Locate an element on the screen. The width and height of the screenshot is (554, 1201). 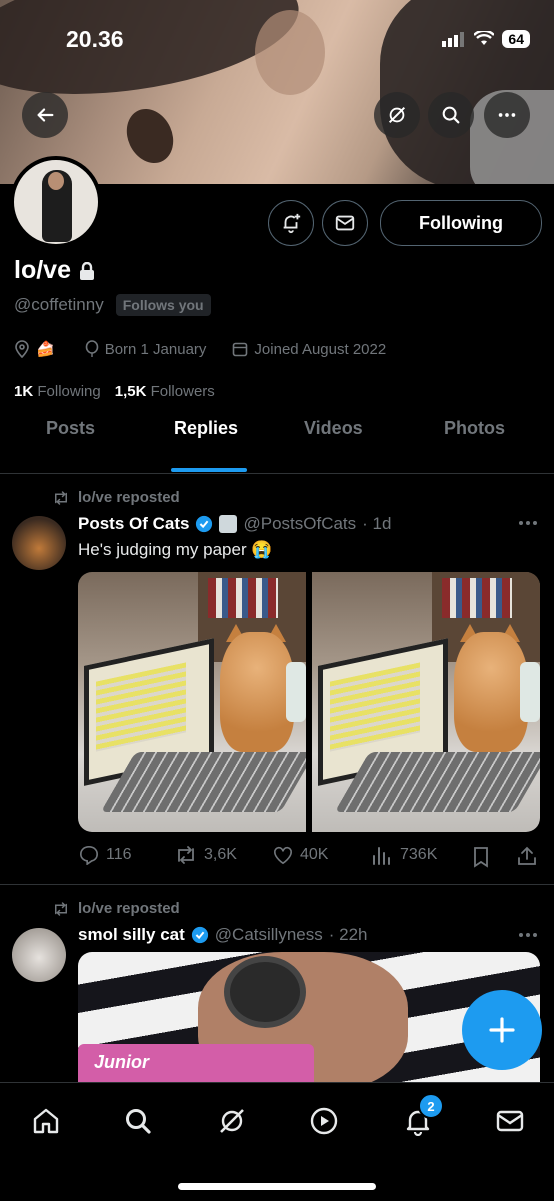
like-count: 40K is located at coordinates (314, 854).